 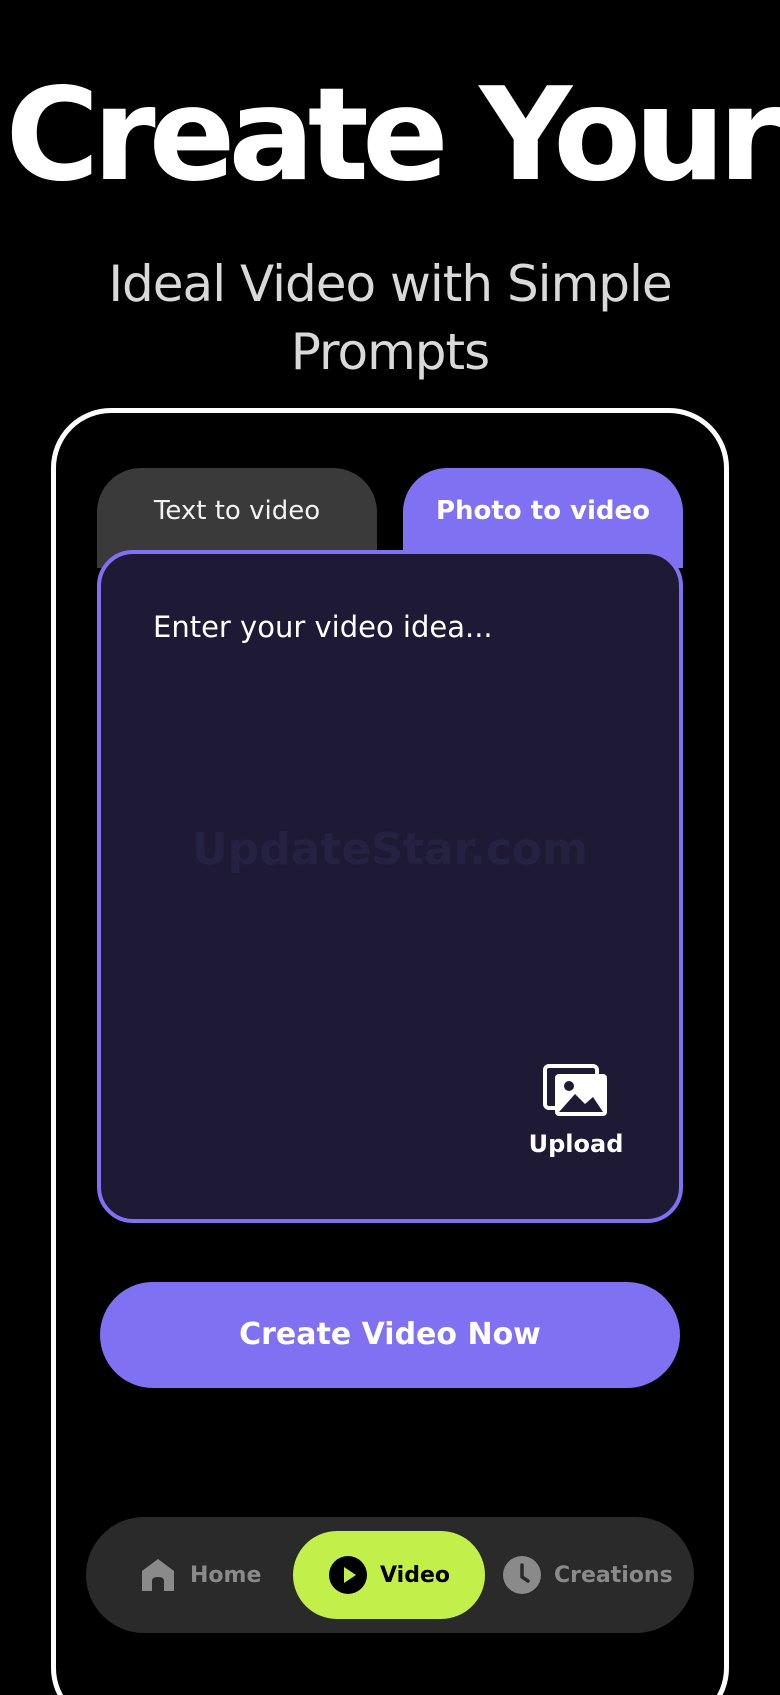 I want to click on hero-subtitle: Ideal Video with Simple Prompts, so click(x=390, y=318).